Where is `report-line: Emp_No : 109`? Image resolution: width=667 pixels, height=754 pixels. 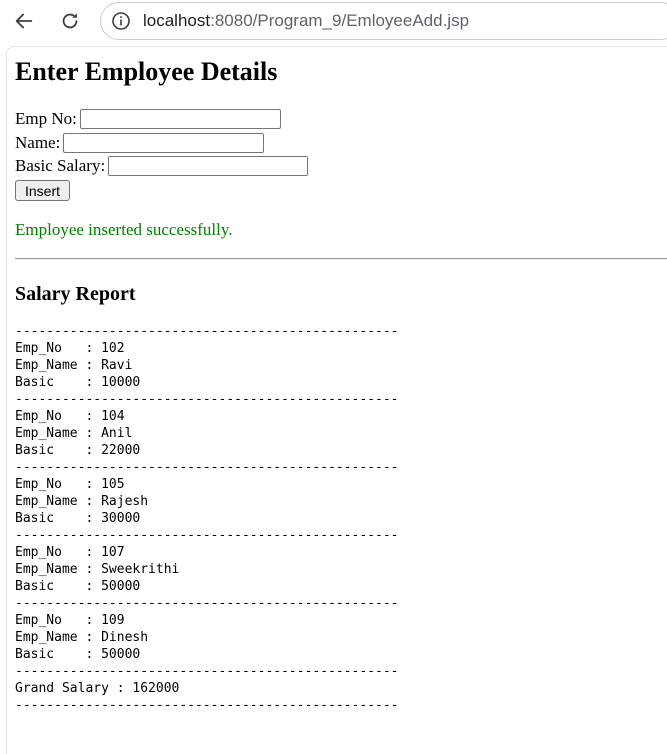 report-line: Emp_No : 109 is located at coordinates (70, 620).